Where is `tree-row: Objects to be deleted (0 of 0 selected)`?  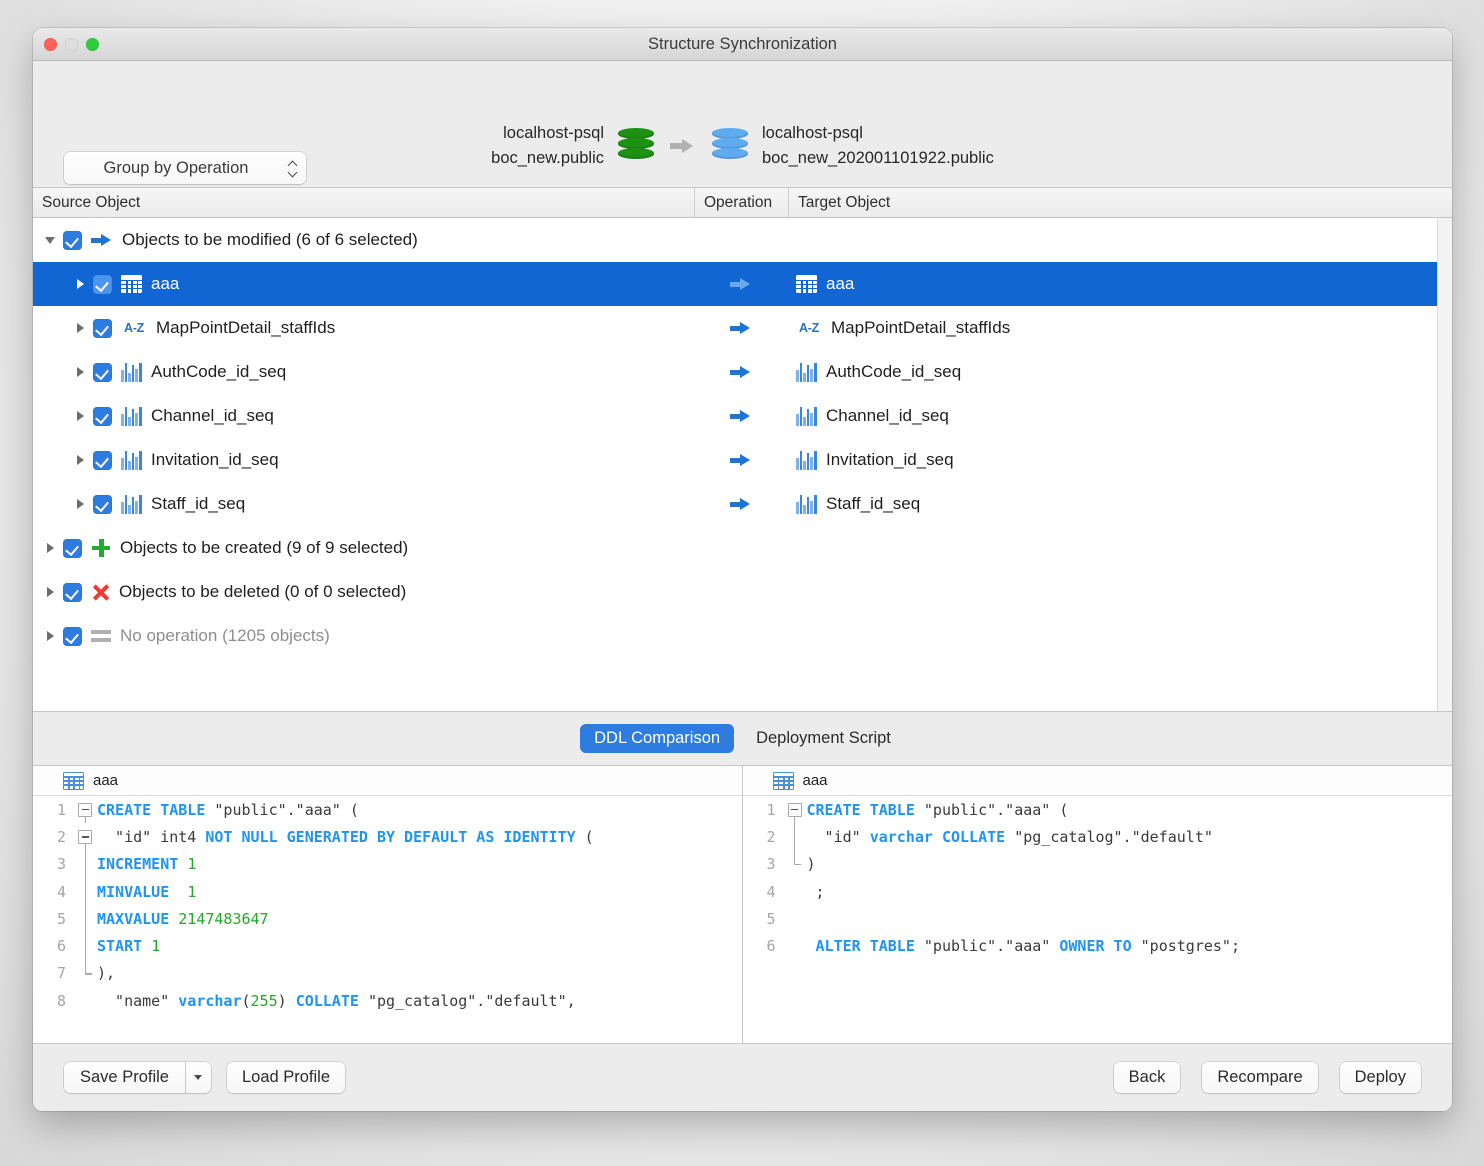 tree-row: Objects to be deleted (0 of 0 selected) is located at coordinates (742, 592).